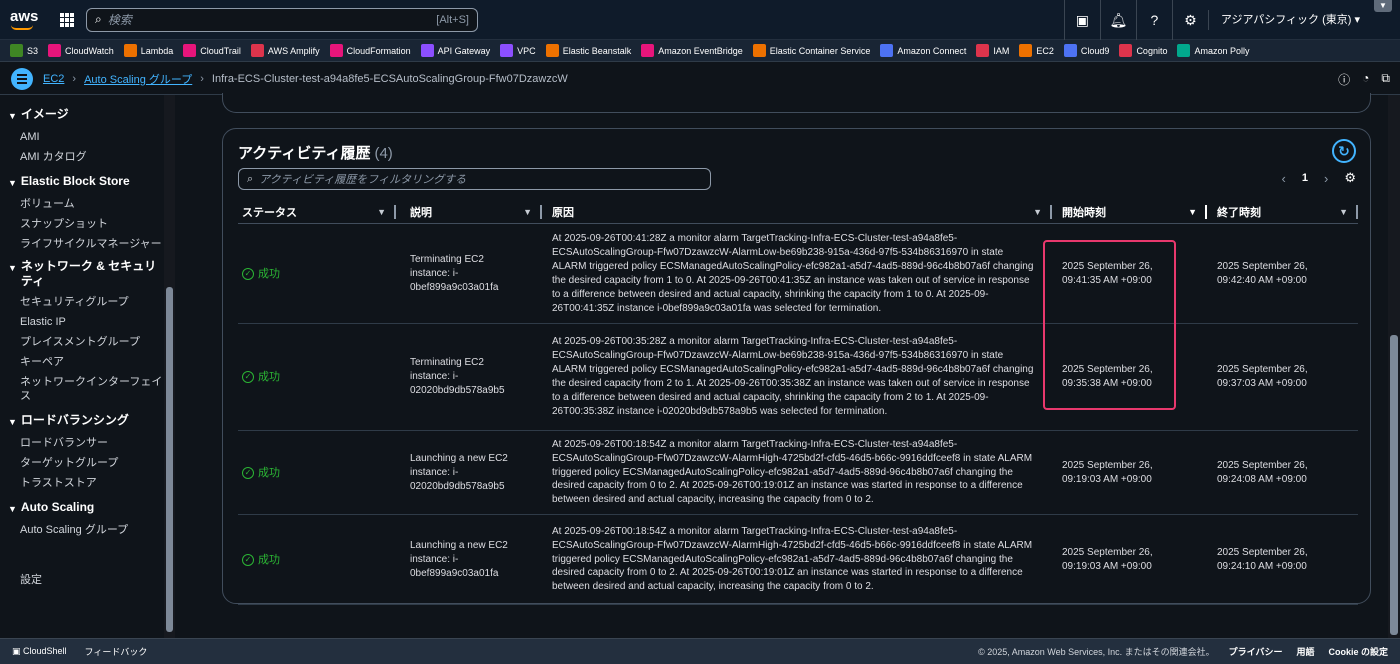 This screenshot has height=664, width=1400. I want to click on favorite-cloudtrail: CloudTrail, so click(212, 50).